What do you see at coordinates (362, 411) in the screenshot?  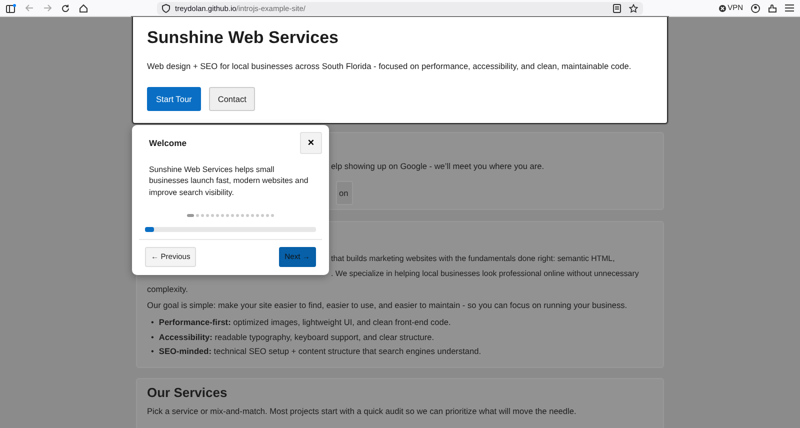 I see `services-text: Pick a service or mix-and-match. Most projects start with a quick audit so we can prioritize what will move the needle.` at bounding box center [362, 411].